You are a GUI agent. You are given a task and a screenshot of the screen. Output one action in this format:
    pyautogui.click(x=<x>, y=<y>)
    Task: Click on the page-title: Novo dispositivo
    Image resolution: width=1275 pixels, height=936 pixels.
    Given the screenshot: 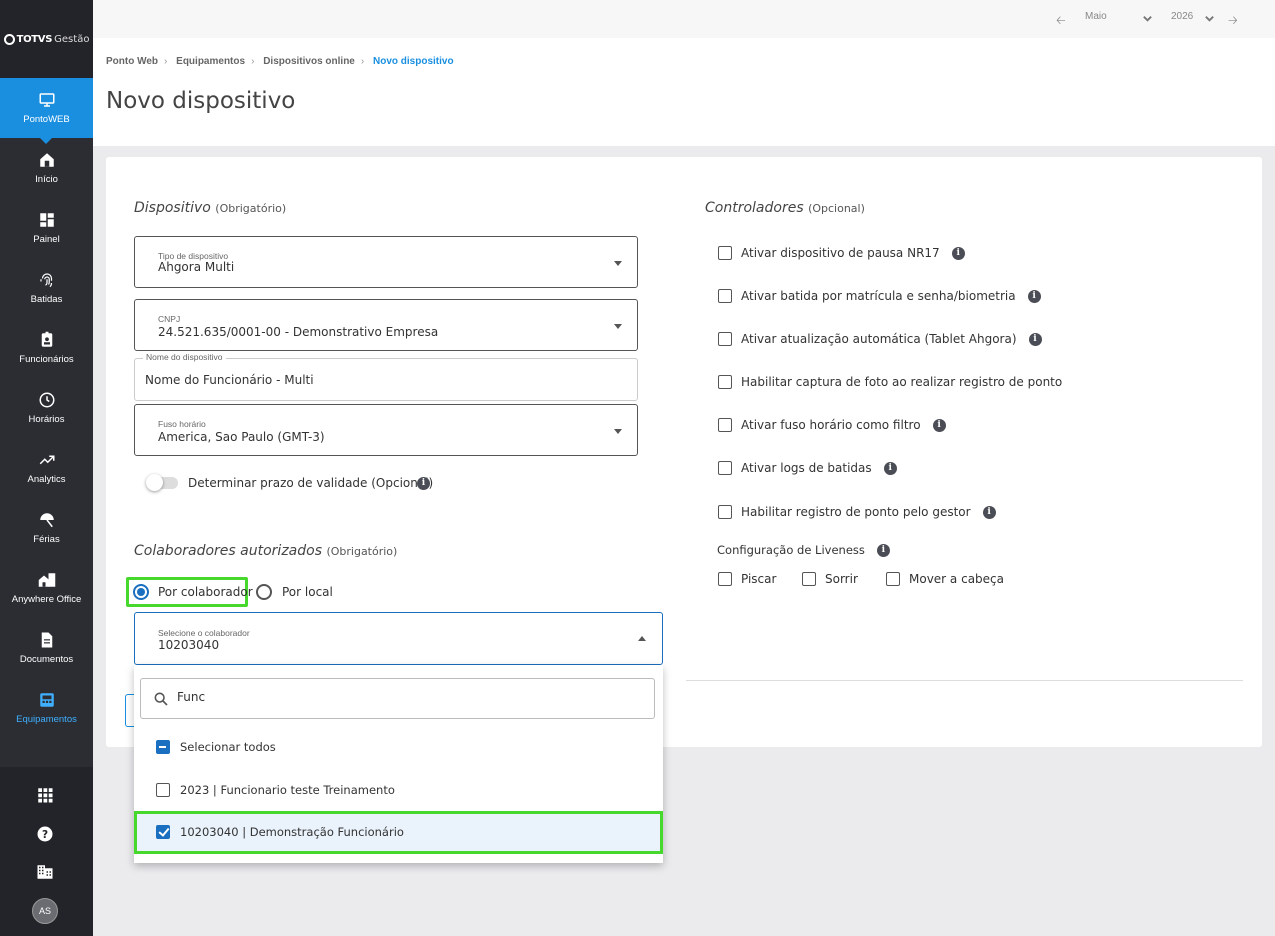 What is the action you would take?
    pyautogui.click(x=201, y=101)
    